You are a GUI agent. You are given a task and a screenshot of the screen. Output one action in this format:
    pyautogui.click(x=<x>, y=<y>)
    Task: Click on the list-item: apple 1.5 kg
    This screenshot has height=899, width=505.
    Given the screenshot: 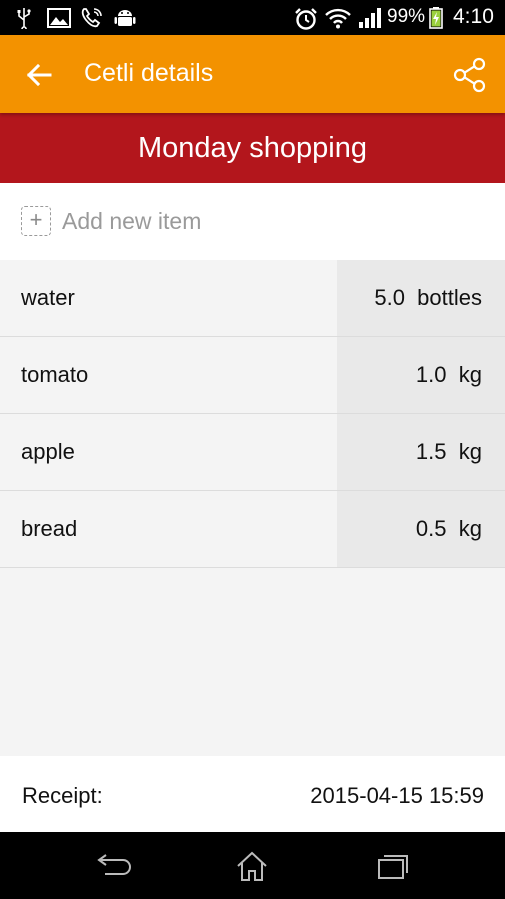 What is the action you would take?
    pyautogui.click(x=252, y=452)
    